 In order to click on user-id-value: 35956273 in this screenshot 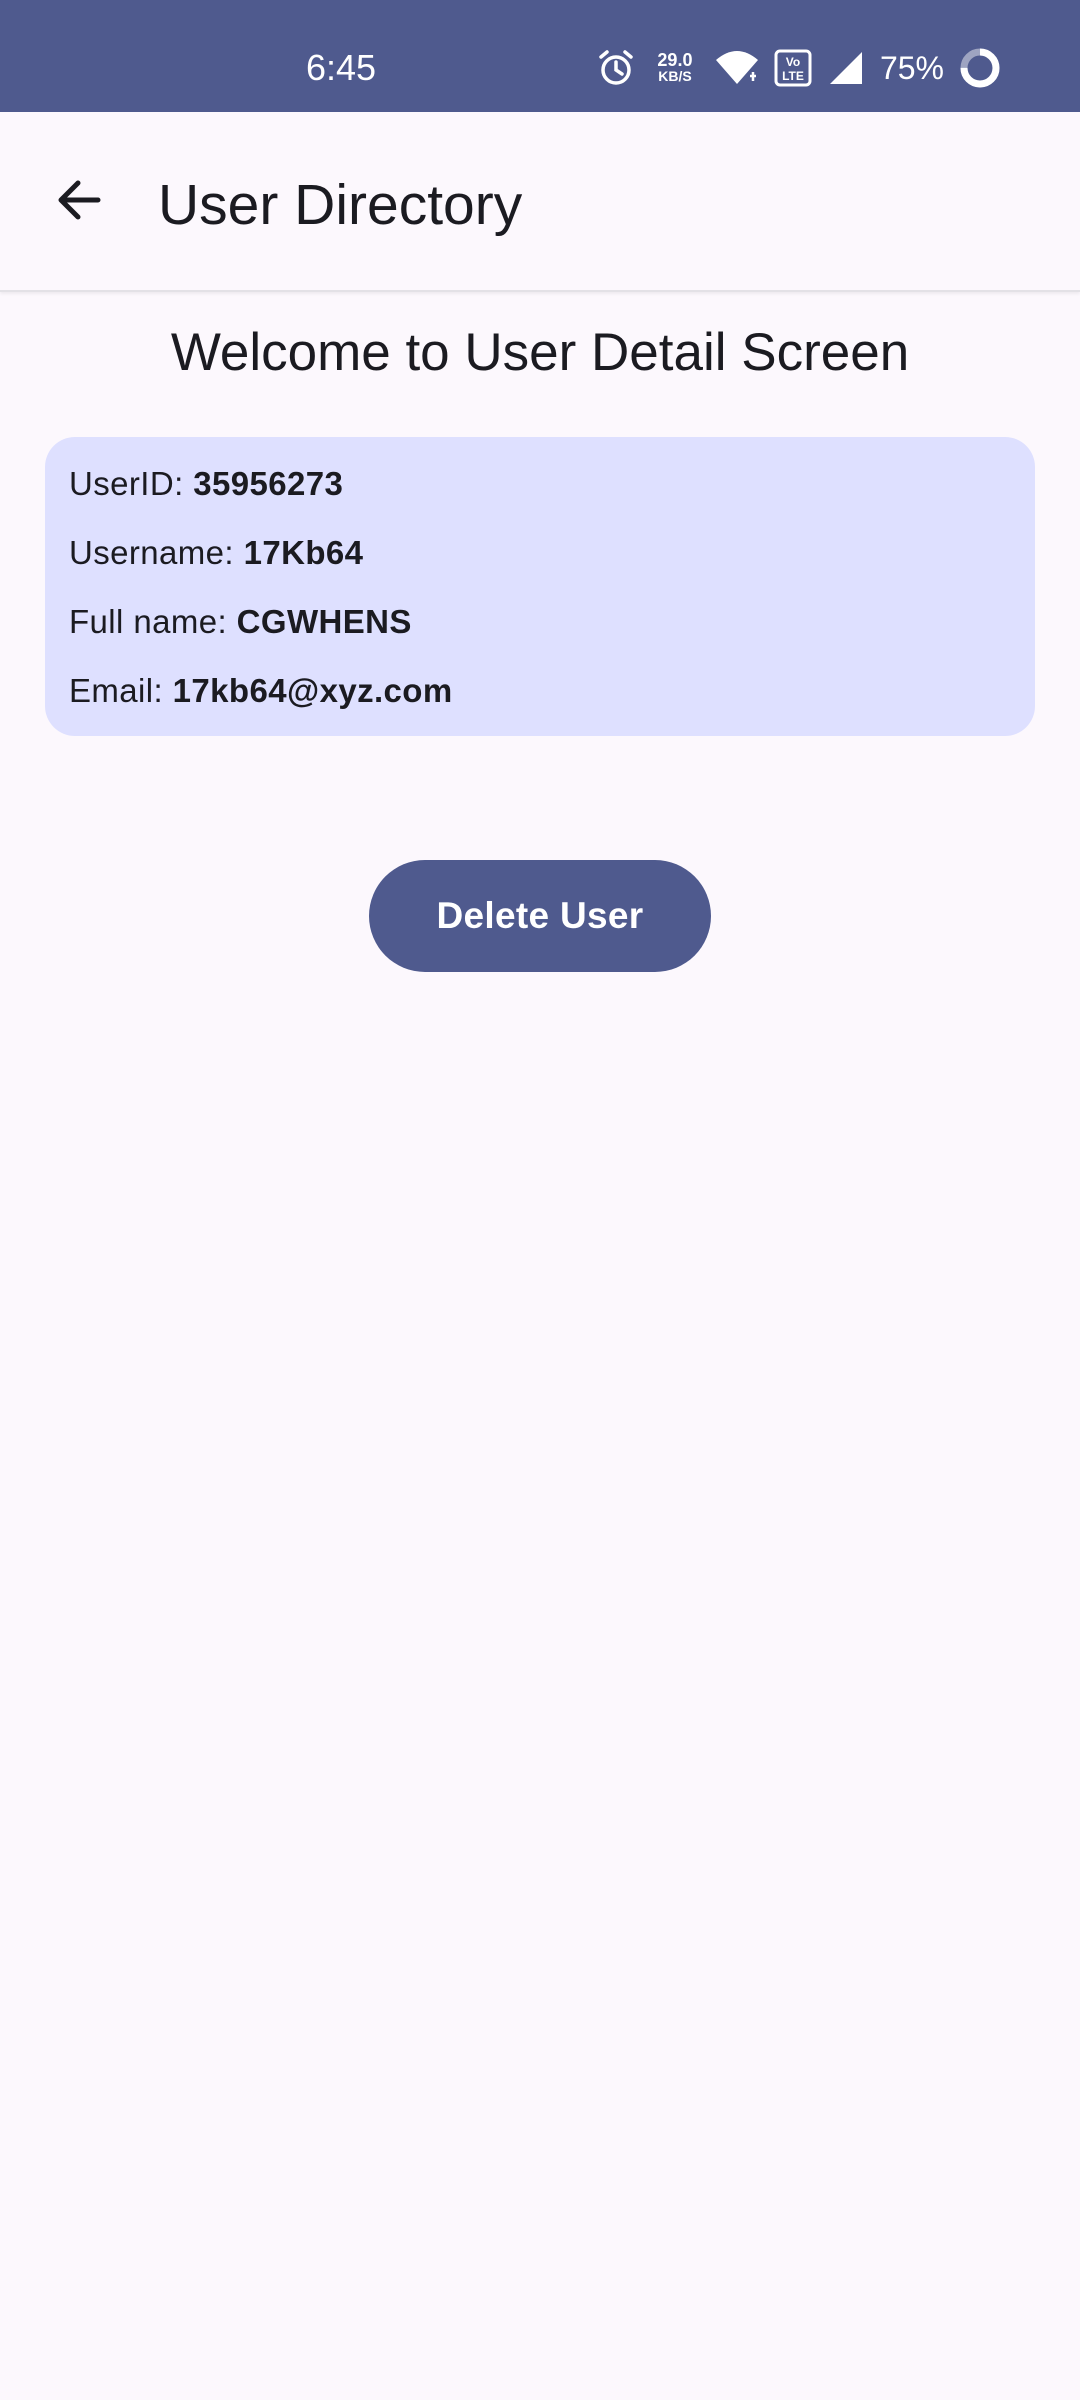, I will do `click(268, 483)`.